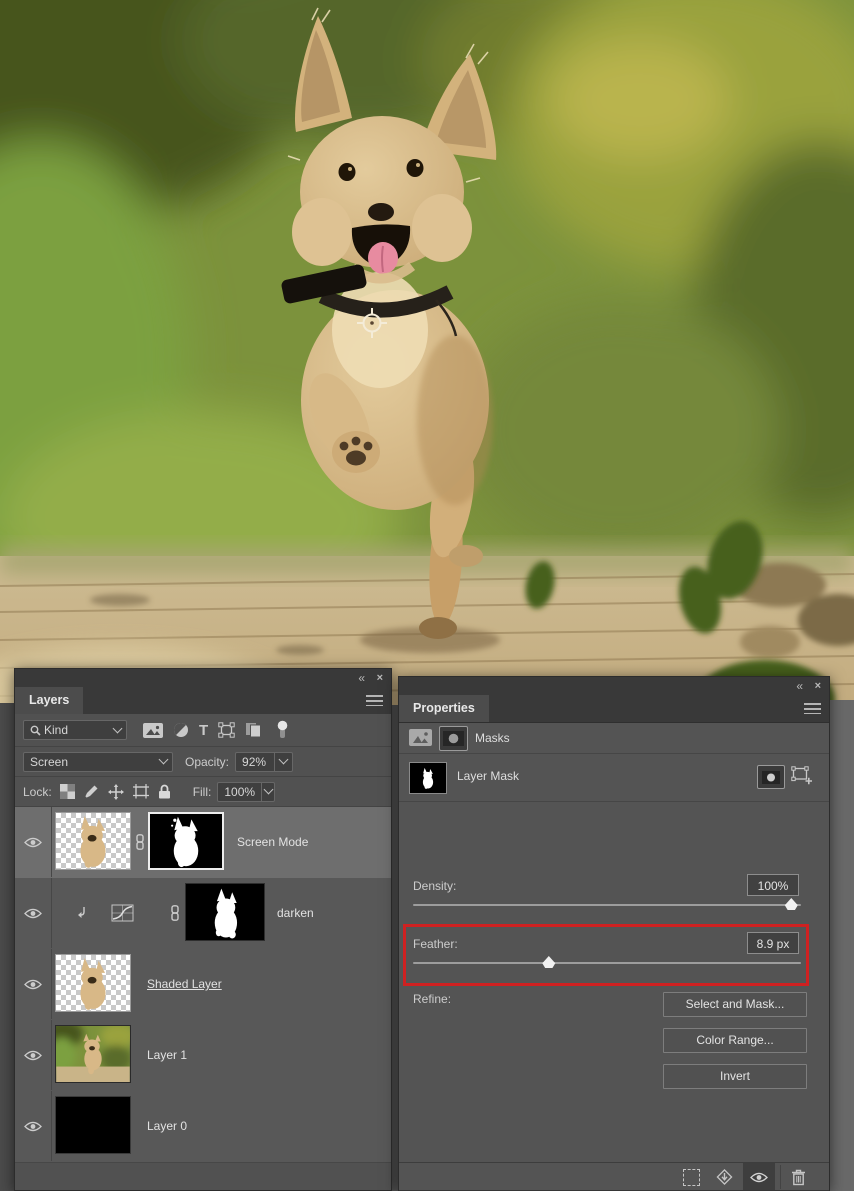 The image size is (854, 1191). I want to click on fill-value: 100%, so click(240, 791).